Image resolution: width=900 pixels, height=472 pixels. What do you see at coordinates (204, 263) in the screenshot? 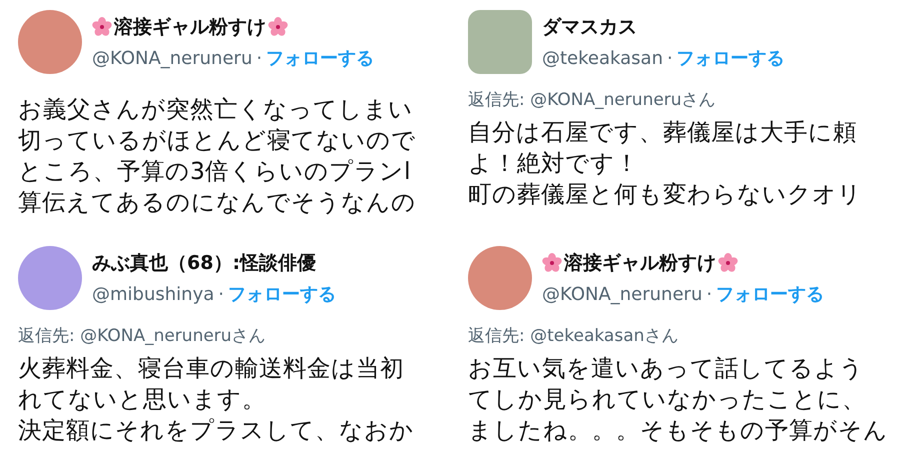
I see `display-name: みぶ真也（68）:怪談俳優` at bounding box center [204, 263].